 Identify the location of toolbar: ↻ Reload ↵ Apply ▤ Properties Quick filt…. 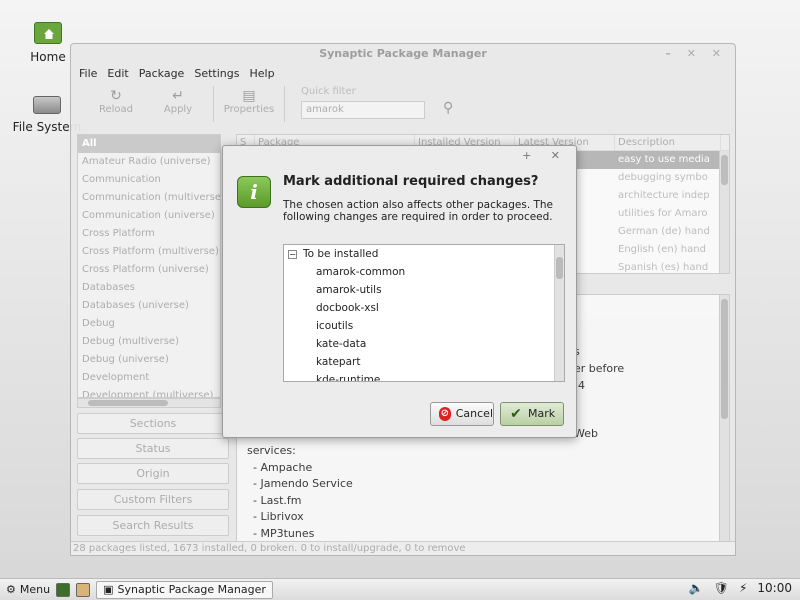
(403, 104).